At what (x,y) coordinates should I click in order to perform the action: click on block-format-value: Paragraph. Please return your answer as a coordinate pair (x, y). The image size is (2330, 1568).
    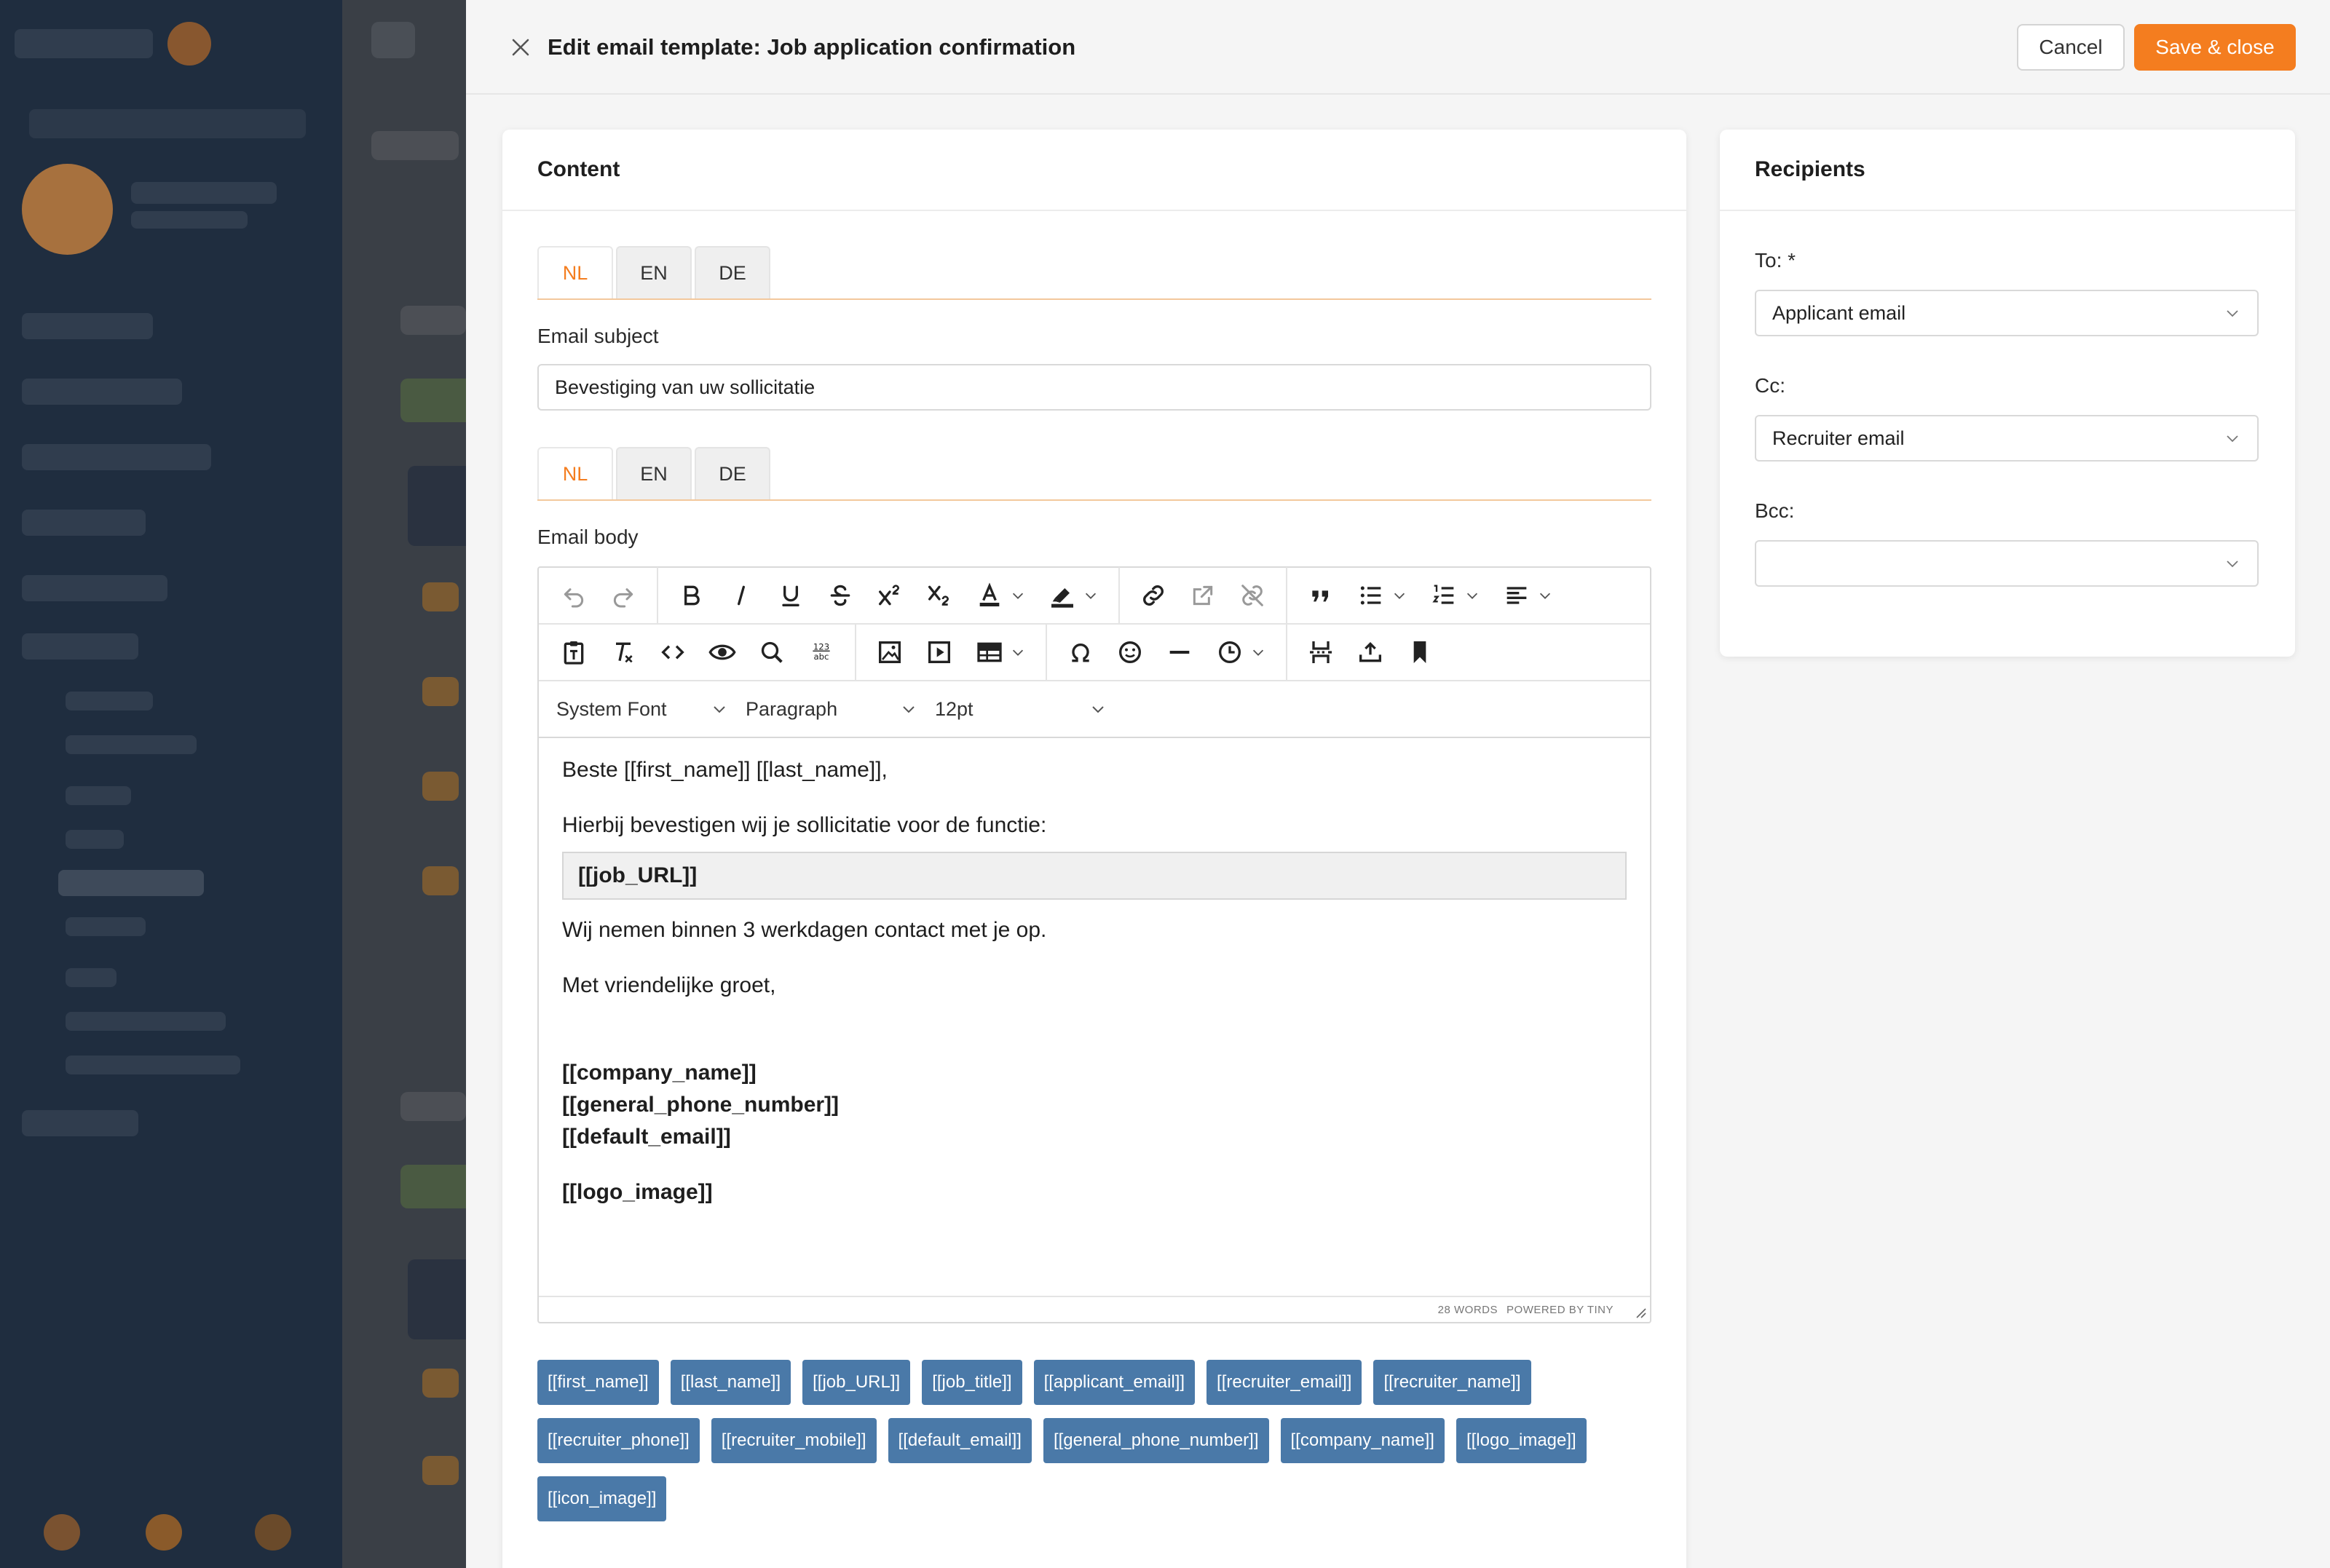
    Looking at the image, I should click on (792, 708).